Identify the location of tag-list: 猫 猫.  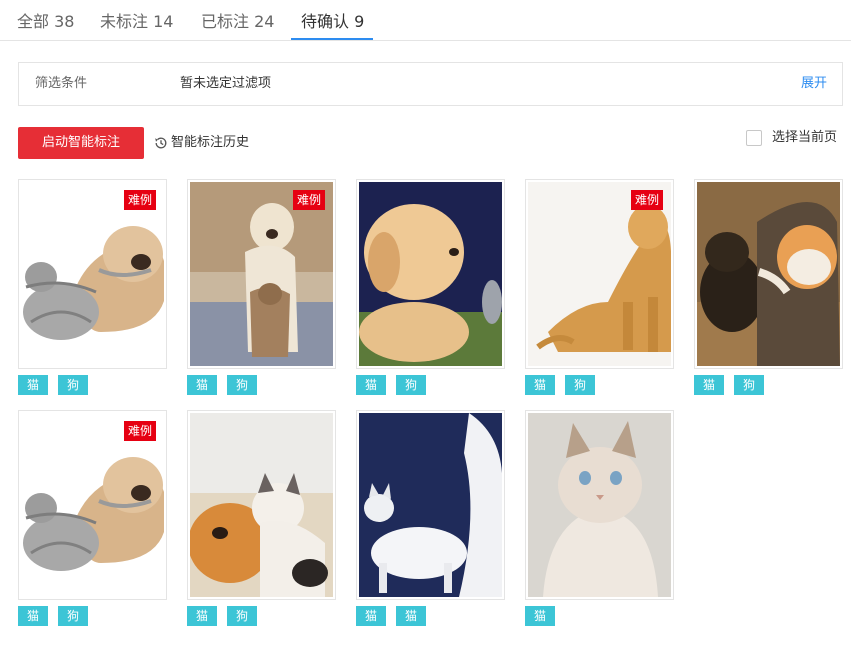
(396, 616).